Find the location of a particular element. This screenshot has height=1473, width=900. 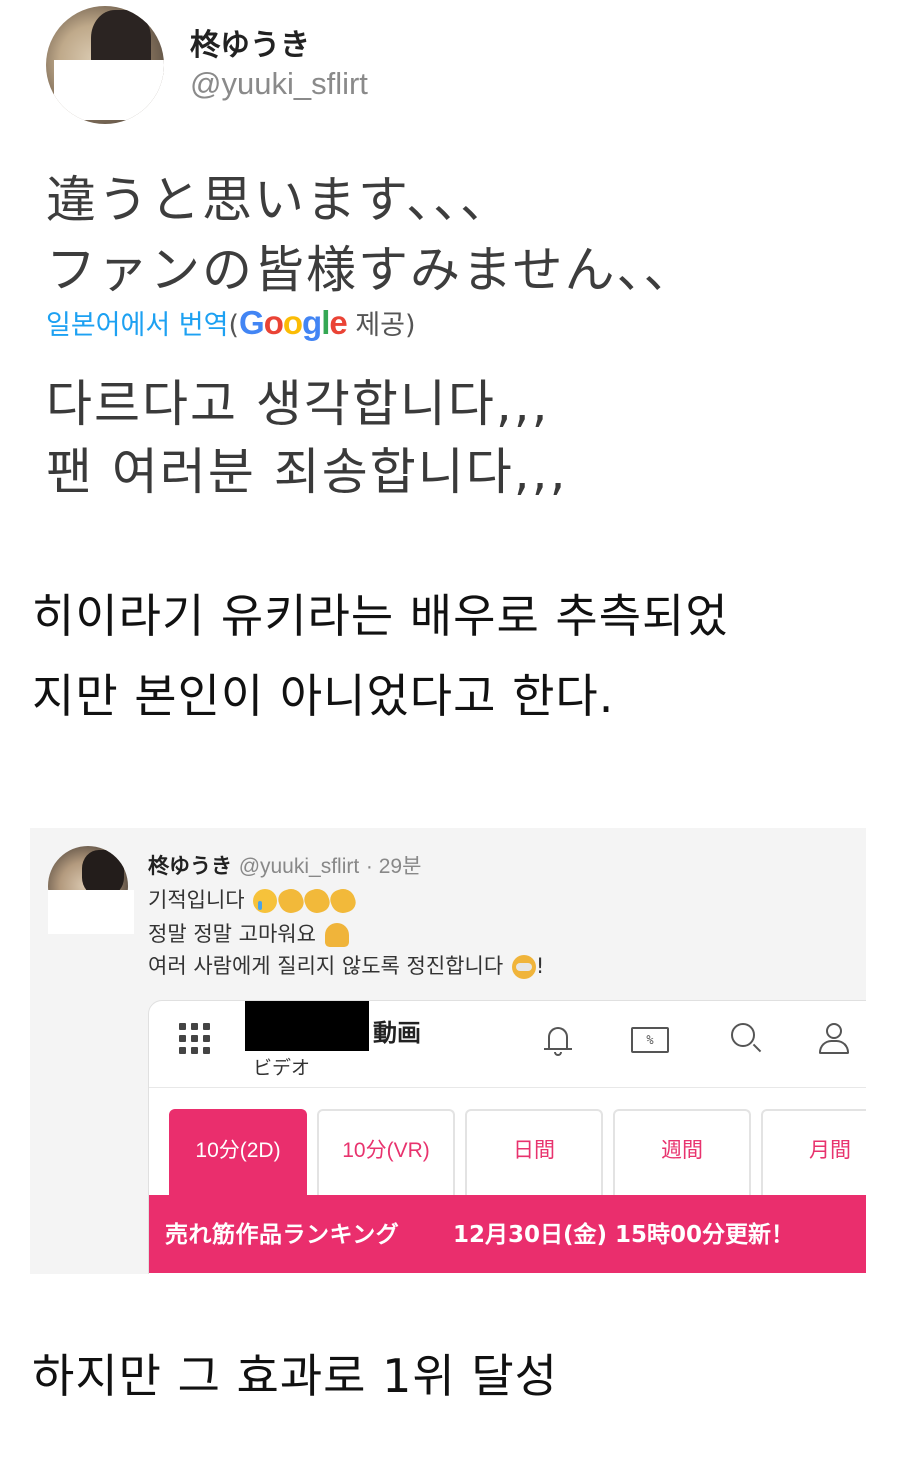

tab-daily: 日間 is located at coordinates (534, 1154).